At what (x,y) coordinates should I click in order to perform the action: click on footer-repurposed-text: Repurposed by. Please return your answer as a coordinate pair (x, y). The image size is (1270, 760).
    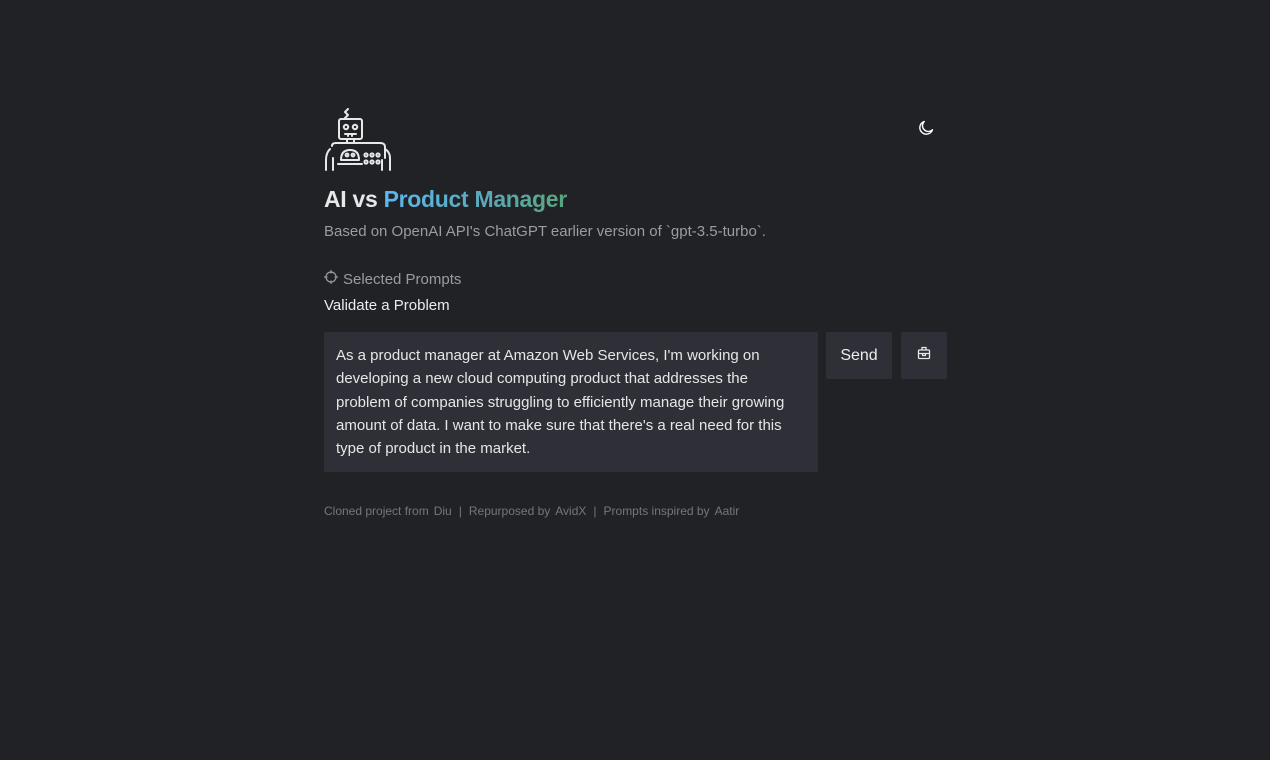
    Looking at the image, I should click on (509, 511).